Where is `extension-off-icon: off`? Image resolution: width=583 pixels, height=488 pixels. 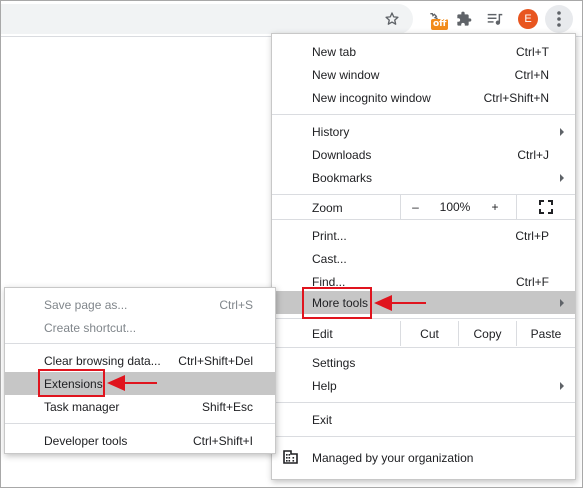
extension-off-icon: off is located at coordinates (435, 19).